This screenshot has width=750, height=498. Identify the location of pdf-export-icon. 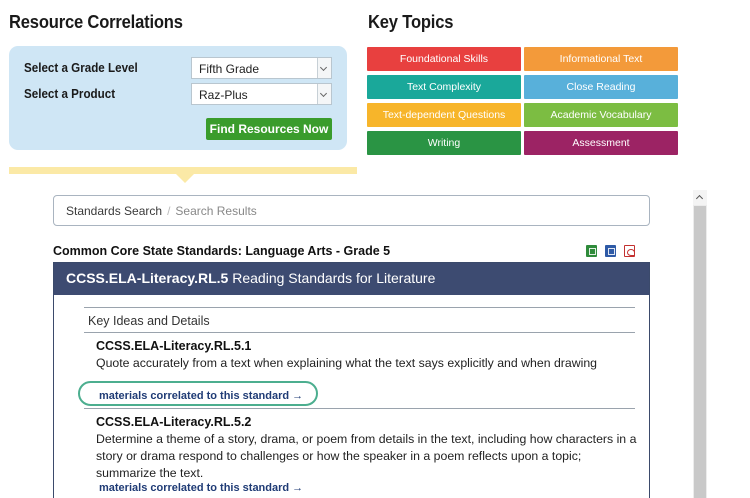
(629, 251).